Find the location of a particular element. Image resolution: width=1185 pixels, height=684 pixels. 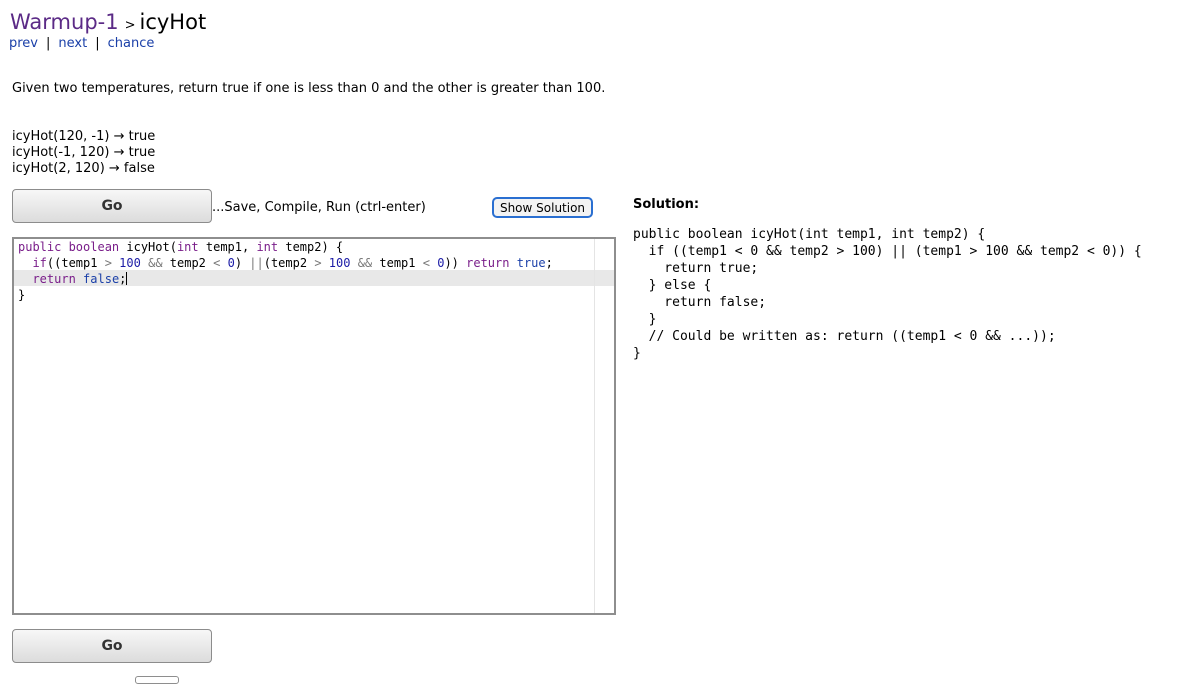

prev-link: prev is located at coordinates (23, 43).